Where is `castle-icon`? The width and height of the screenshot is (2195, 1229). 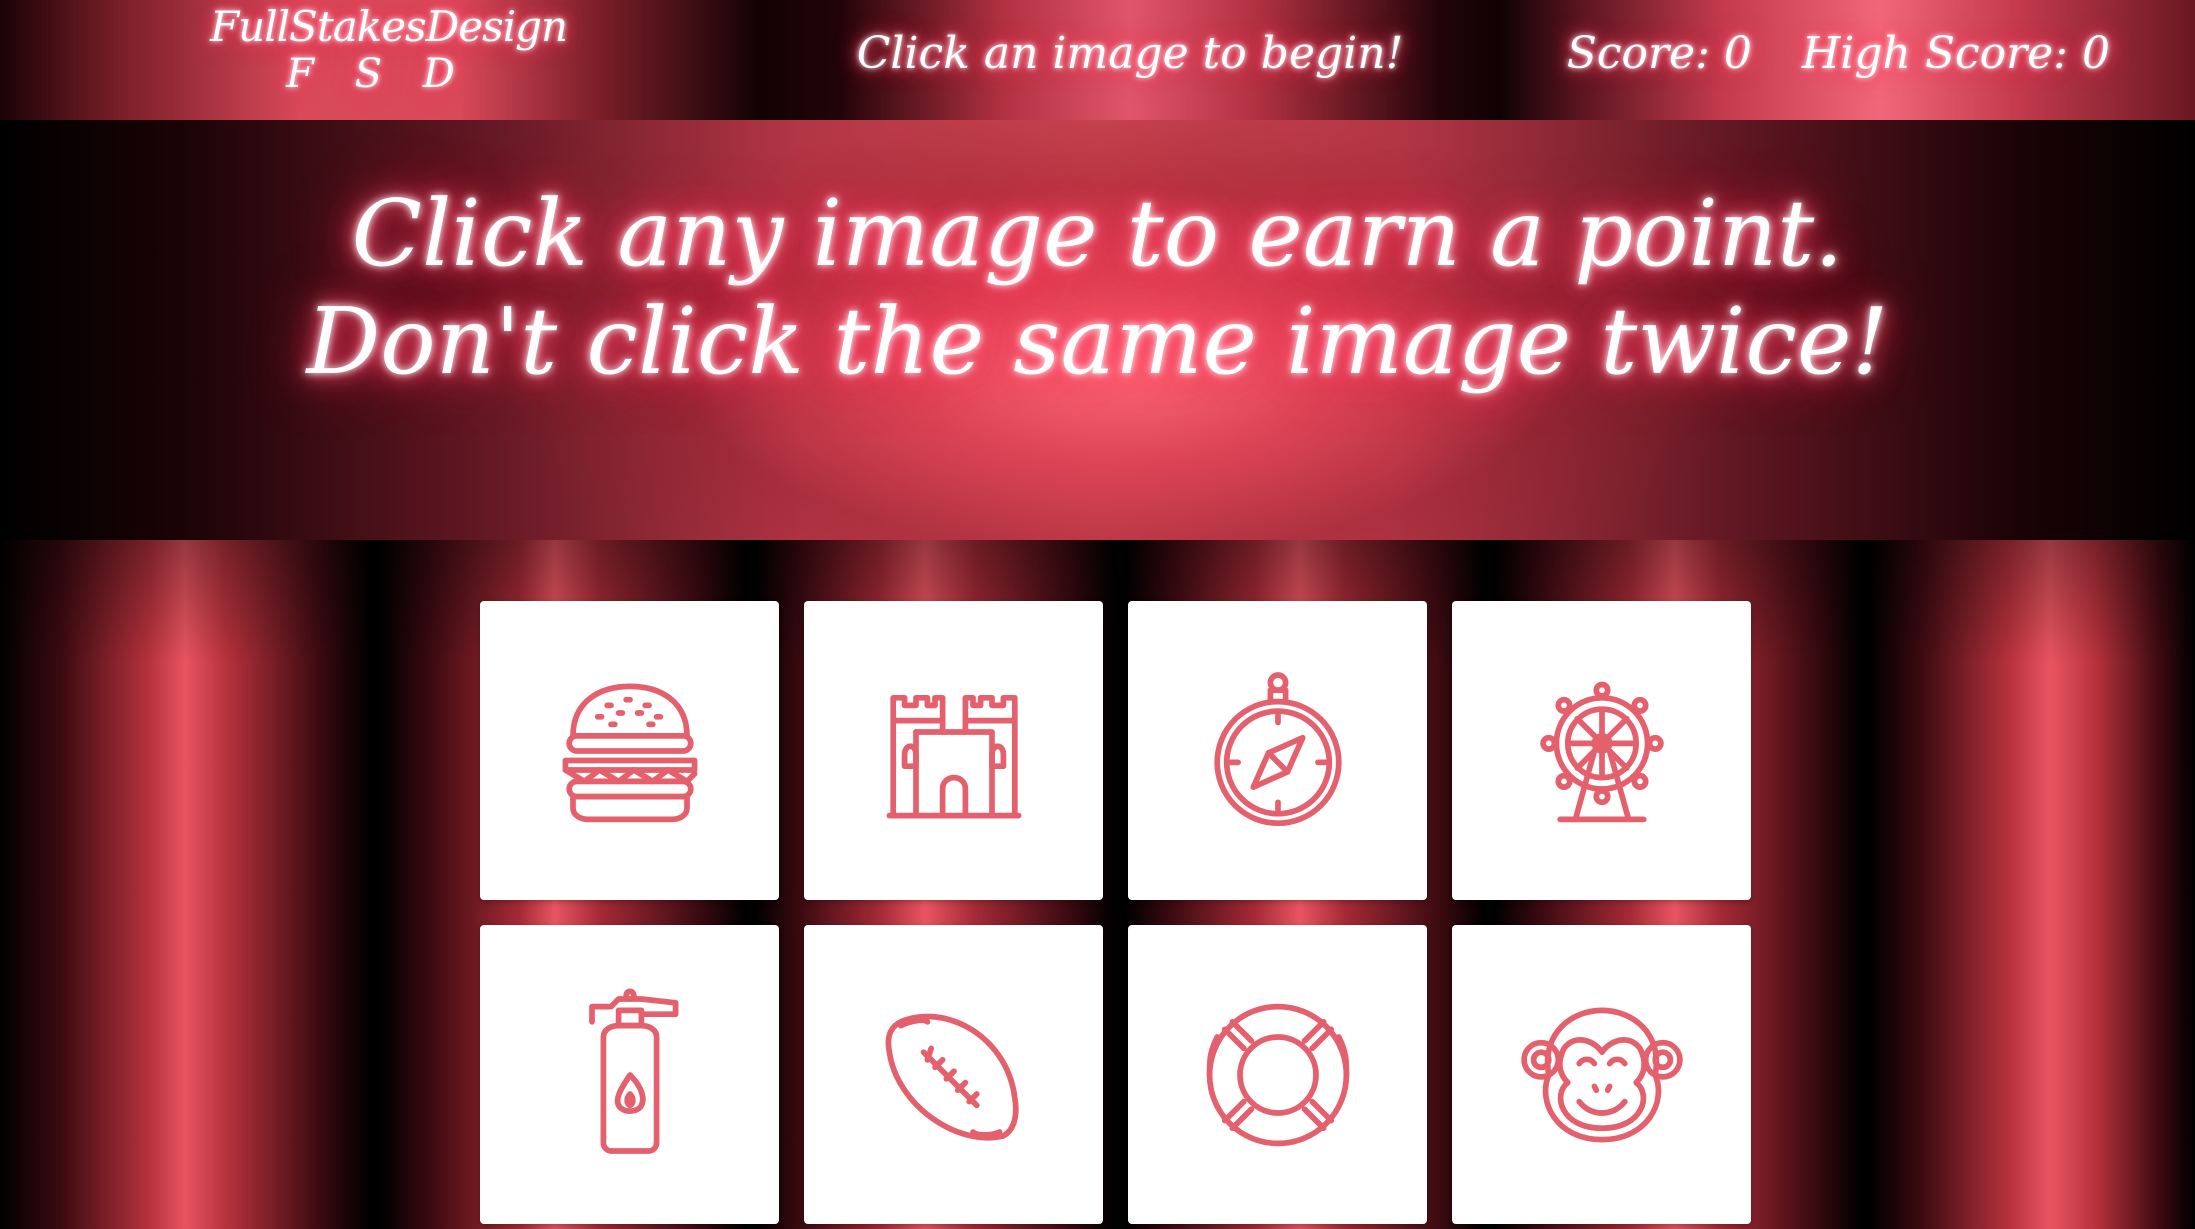 castle-icon is located at coordinates (953, 756).